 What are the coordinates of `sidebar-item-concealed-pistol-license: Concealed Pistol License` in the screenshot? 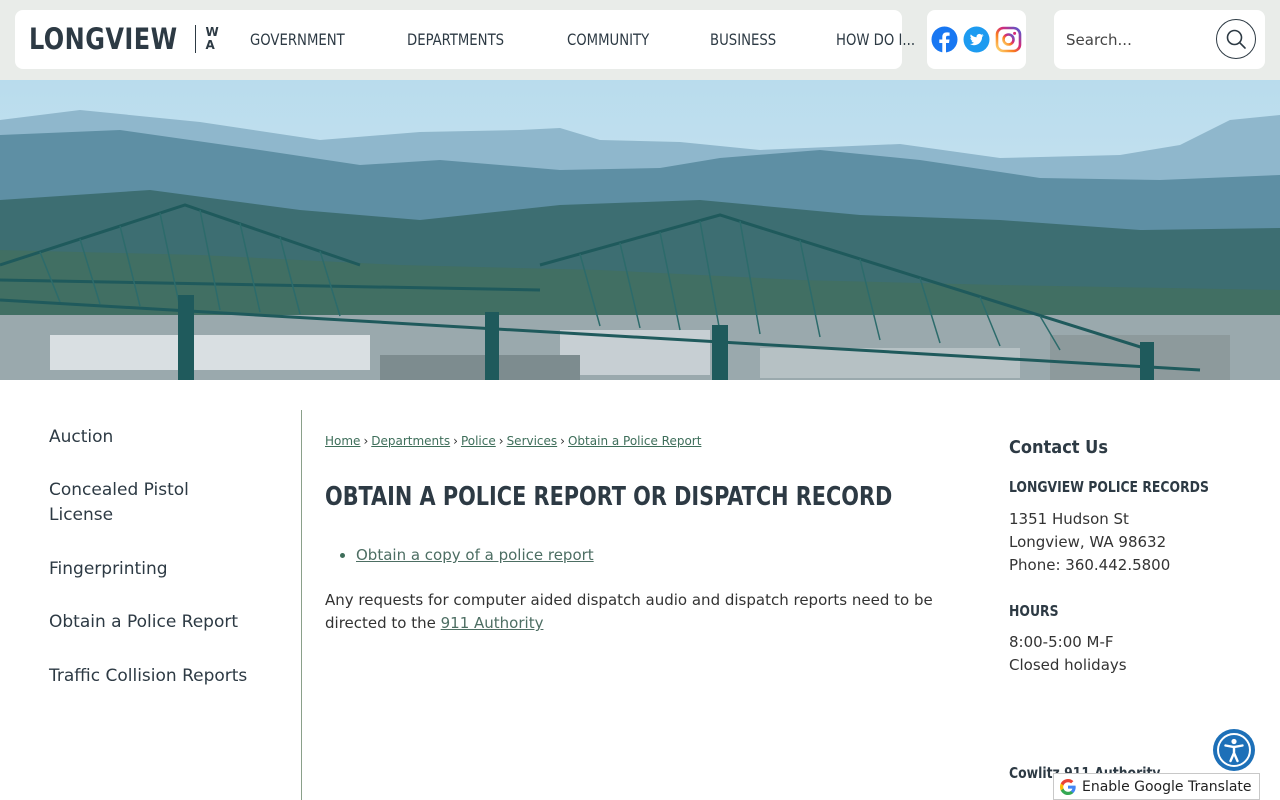 It's located at (134, 503).